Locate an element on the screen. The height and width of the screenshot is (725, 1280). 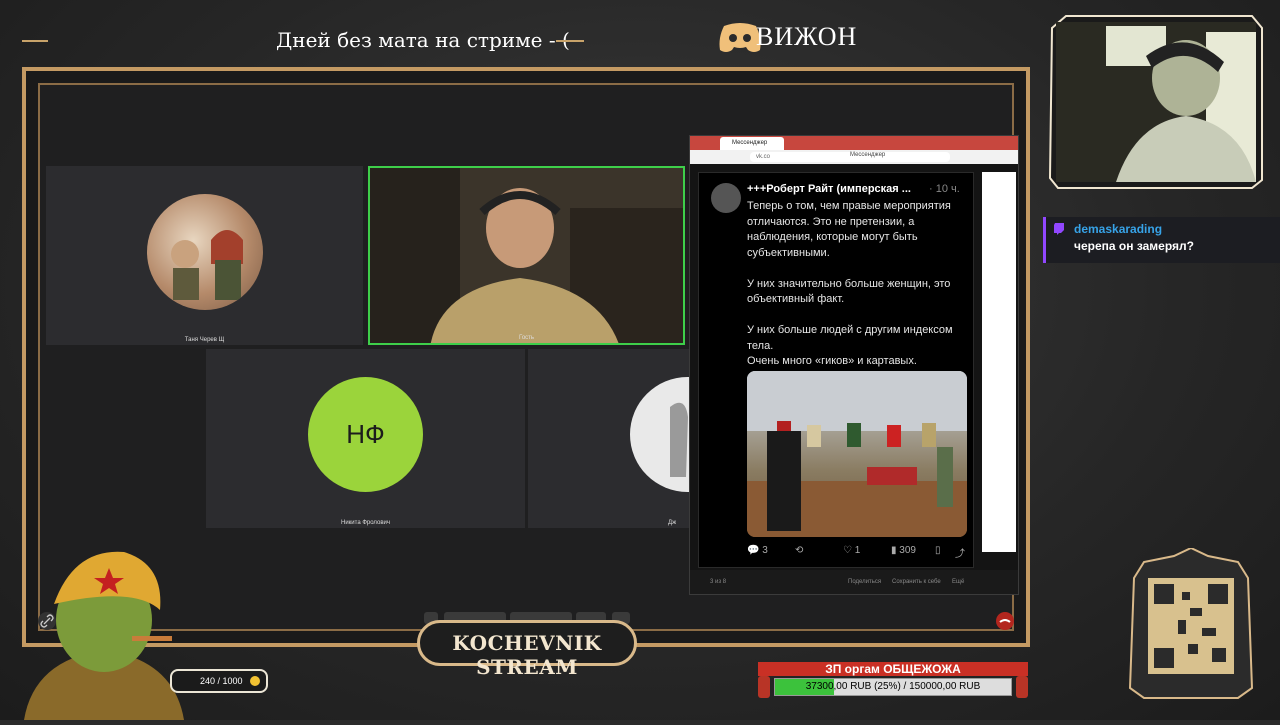
bookmark-button: ▯ is located at coordinates (938, 550).